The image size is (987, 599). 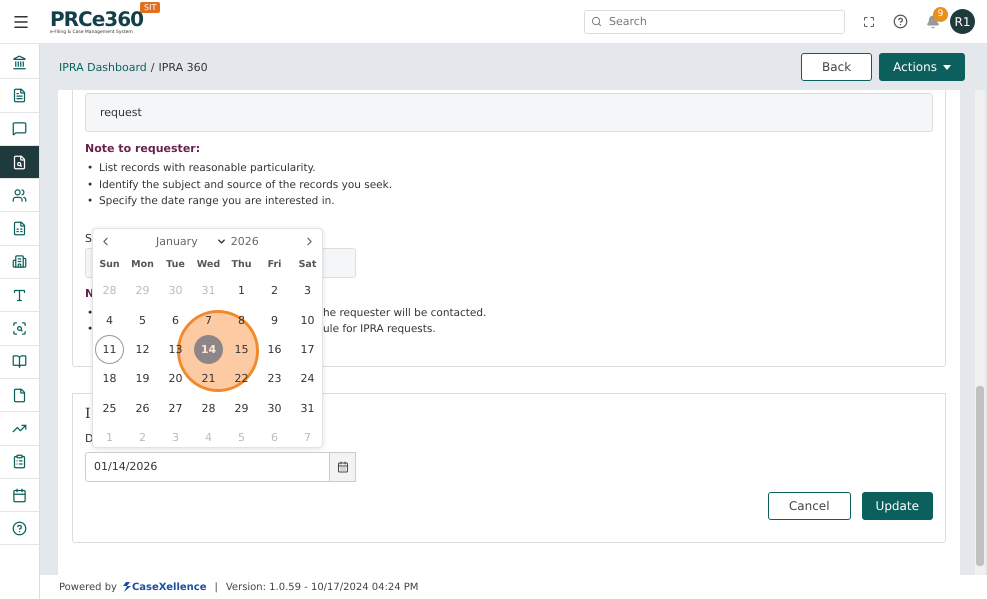 What do you see at coordinates (714, 22) in the screenshot?
I see `search-field: Search` at bounding box center [714, 22].